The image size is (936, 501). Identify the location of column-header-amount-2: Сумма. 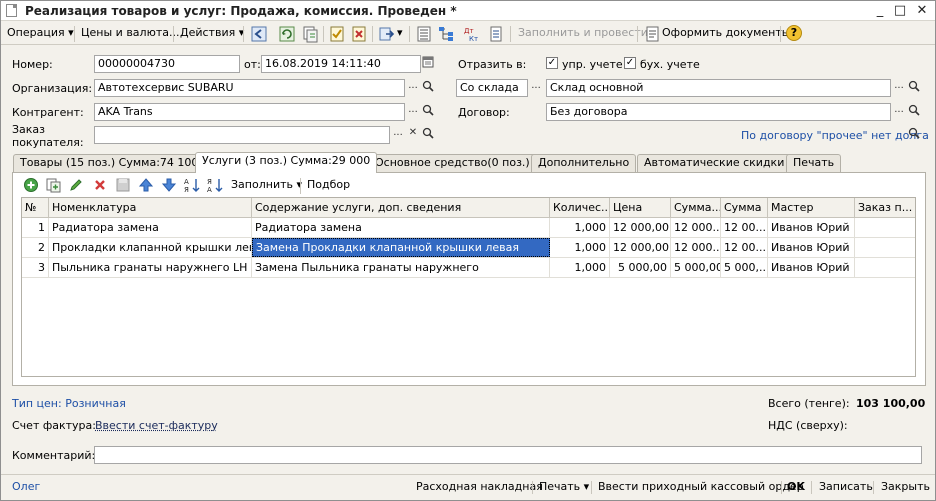
(744, 208).